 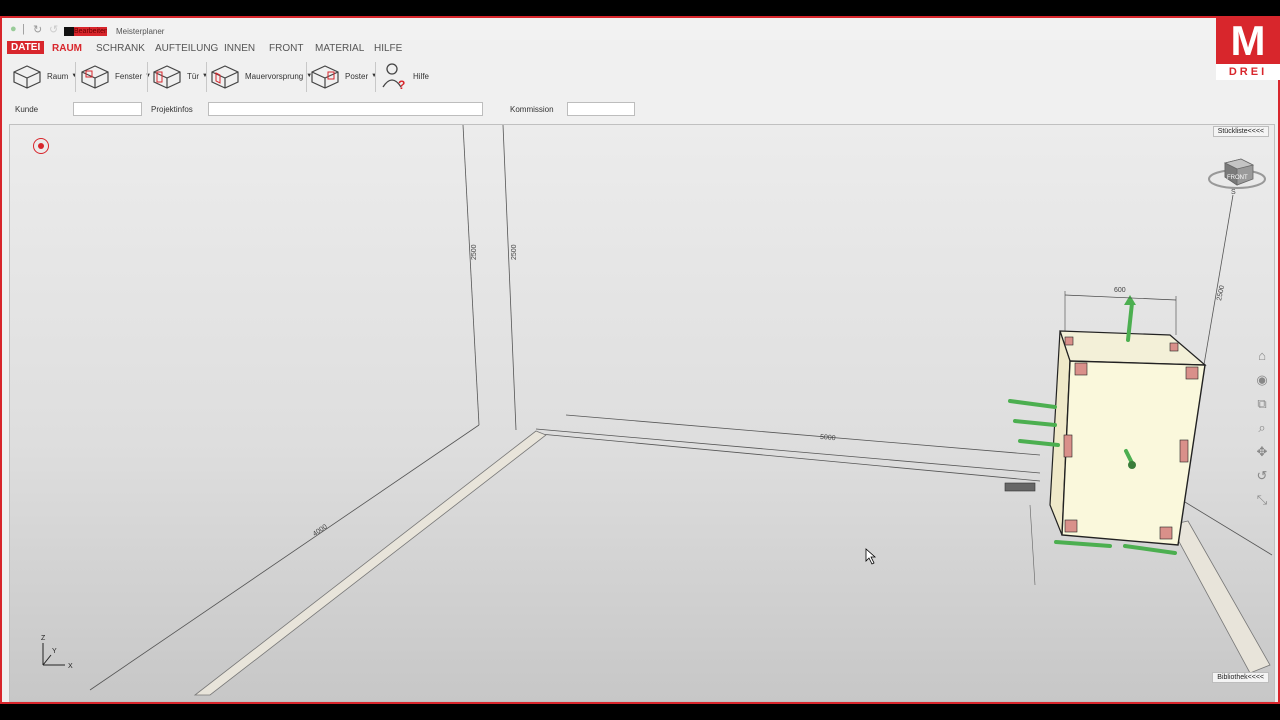 I want to click on redo-icon: ↺, so click(x=53, y=29).